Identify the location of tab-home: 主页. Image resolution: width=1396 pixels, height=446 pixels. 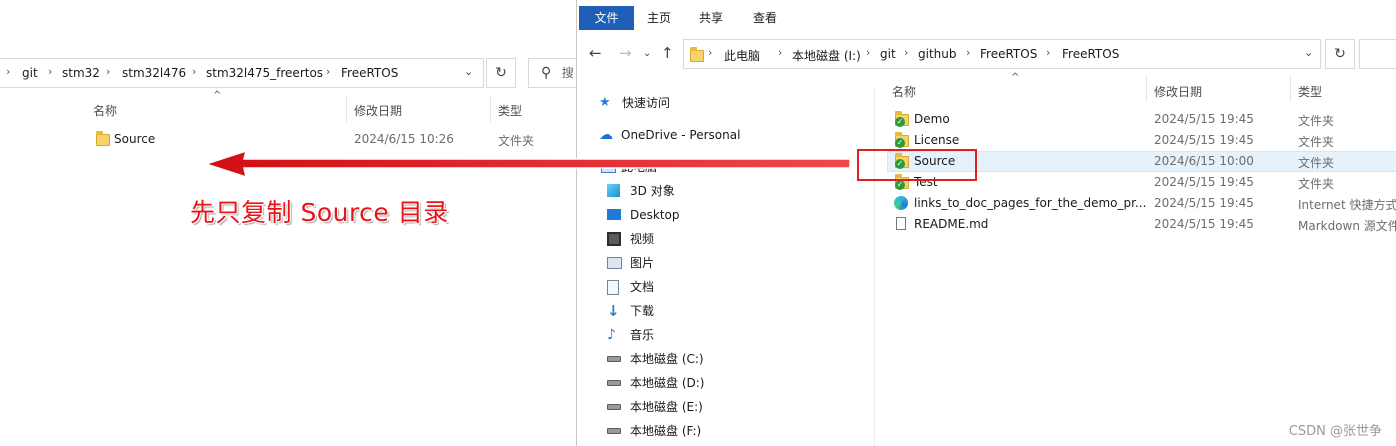
(659, 18).